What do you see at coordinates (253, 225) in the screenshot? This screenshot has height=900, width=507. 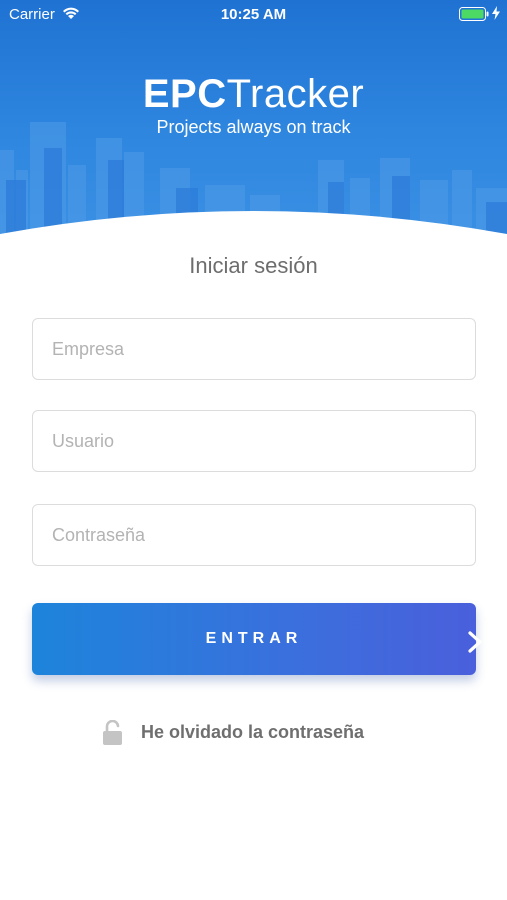 I see `header-curve` at bounding box center [253, 225].